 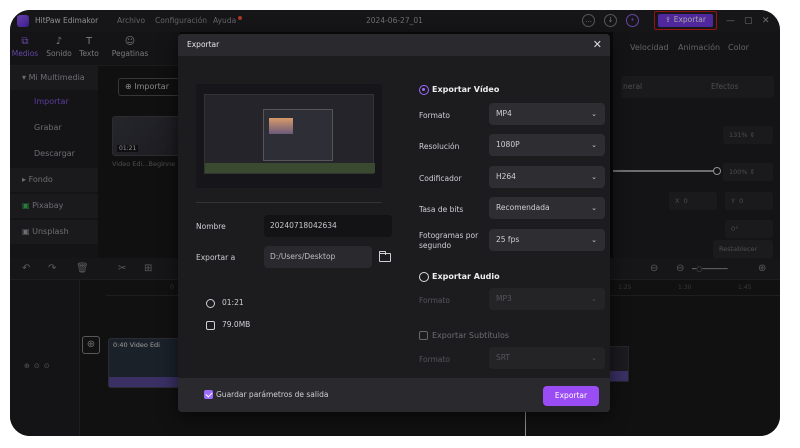 I want to click on audio-format-label: Formato, so click(x=435, y=300).